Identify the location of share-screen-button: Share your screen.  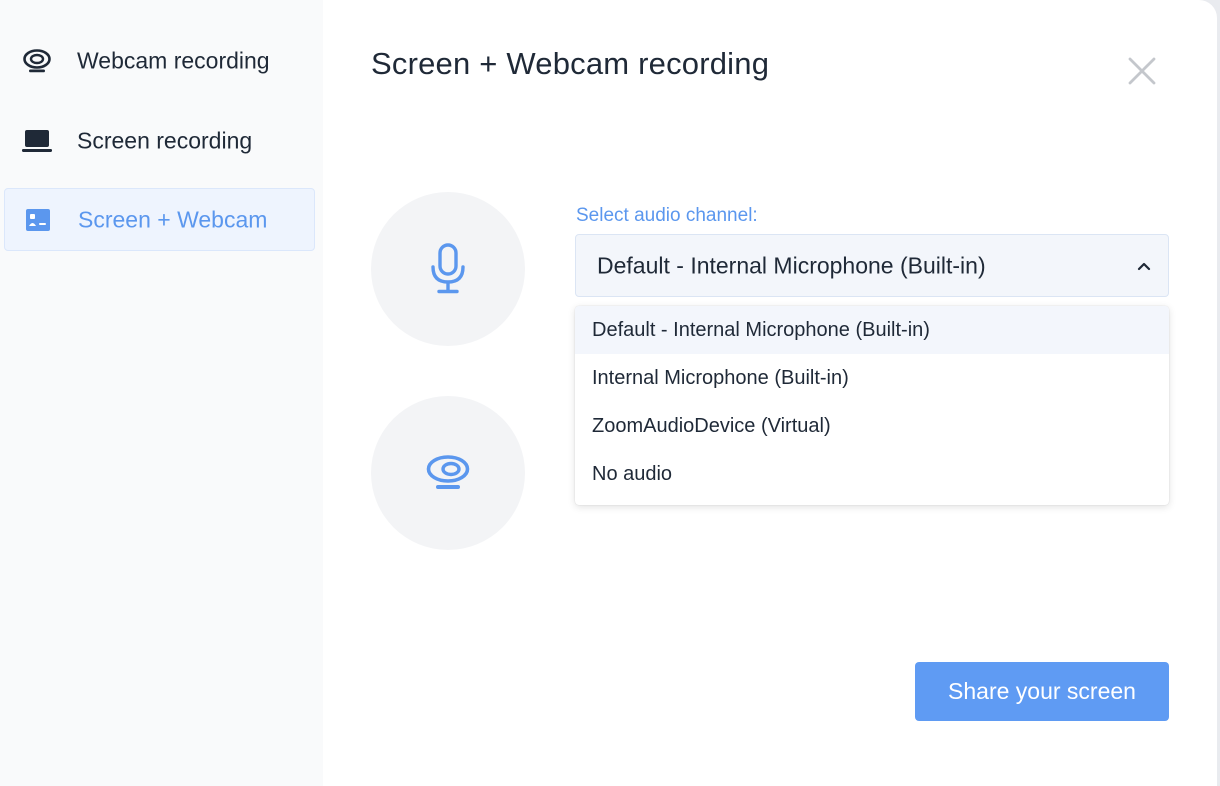
(1042, 691).